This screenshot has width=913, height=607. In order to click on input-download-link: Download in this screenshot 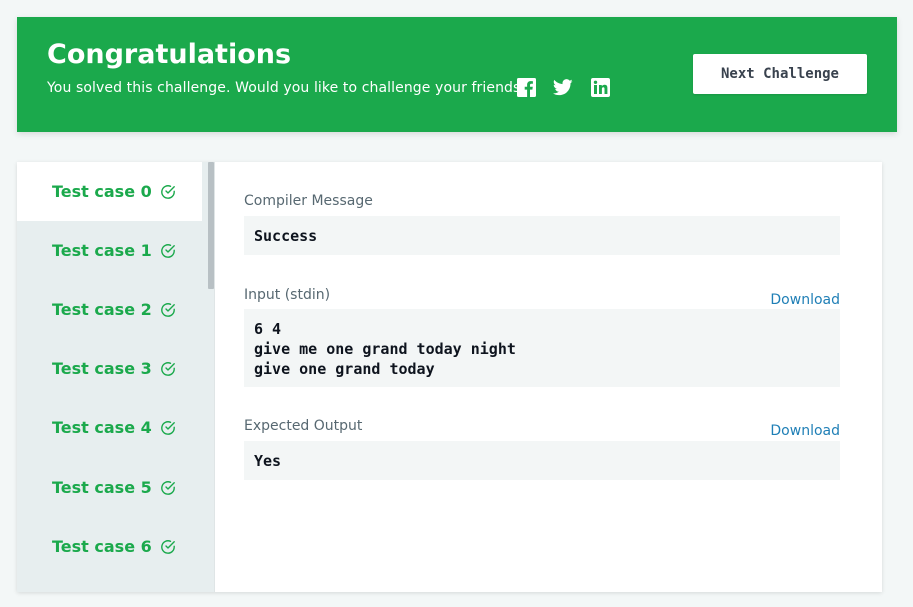, I will do `click(805, 300)`.